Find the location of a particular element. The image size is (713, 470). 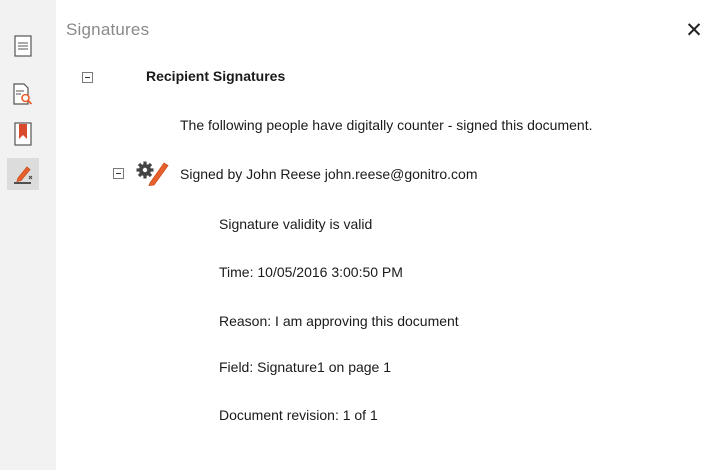

page-icon is located at coordinates (23, 46).